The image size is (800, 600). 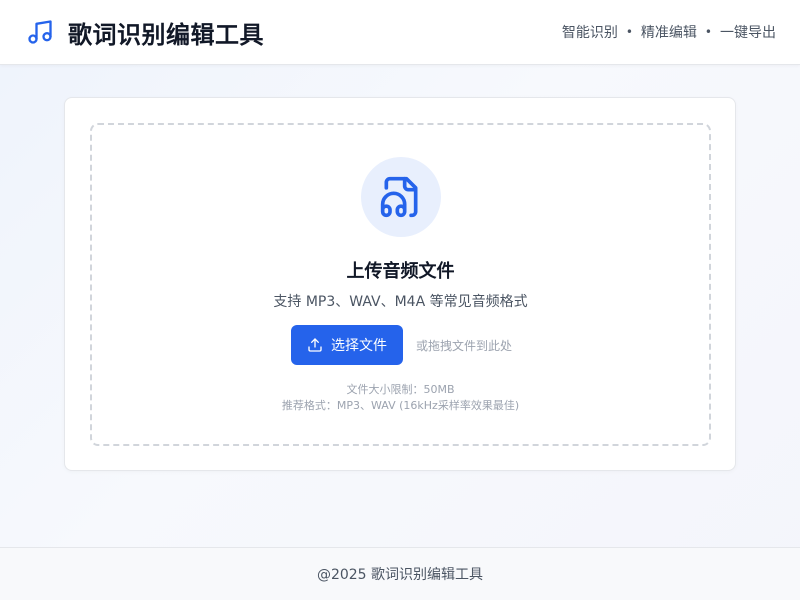 I want to click on upload-limits: 文件大小限制：50MB 推荐格式：MP3、WAV (16kHz采样率效果最佳), so click(x=400, y=398).